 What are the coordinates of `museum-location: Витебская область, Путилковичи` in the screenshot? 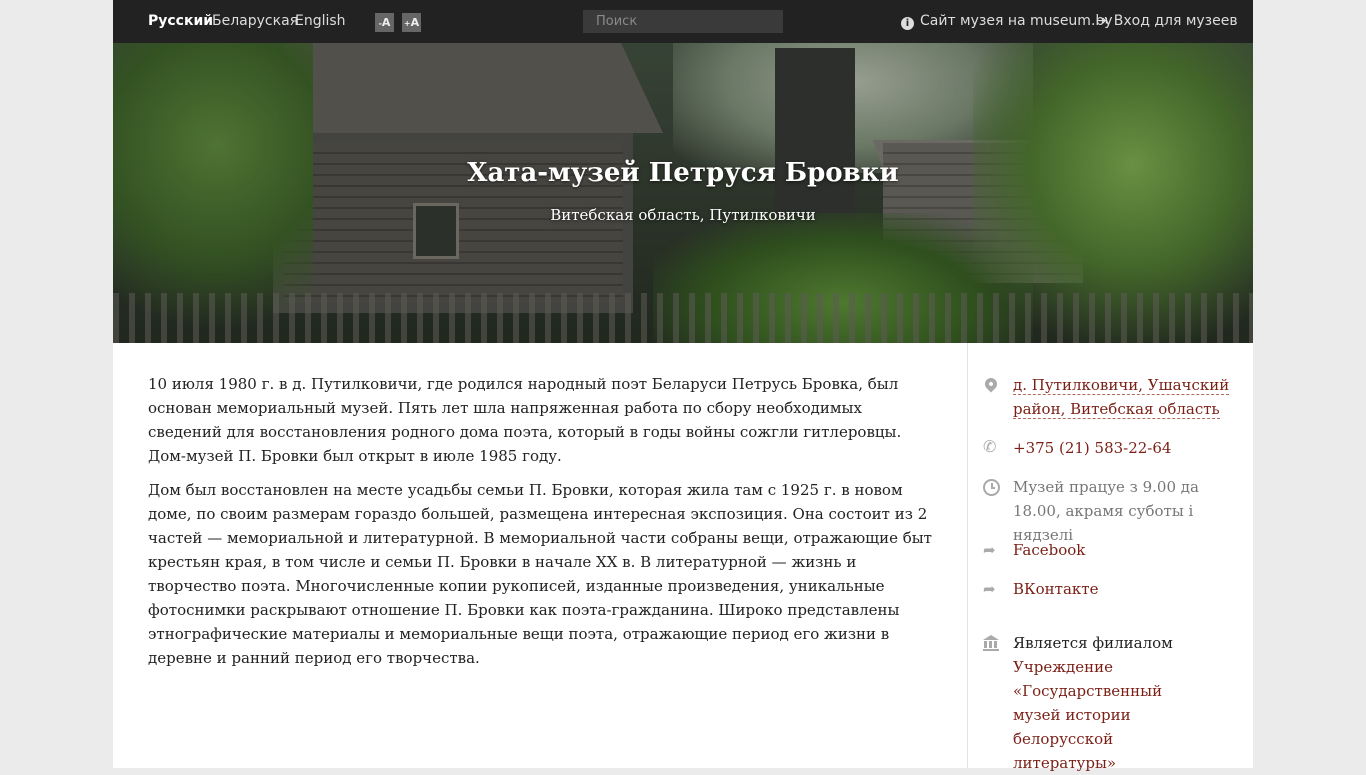 It's located at (683, 215).